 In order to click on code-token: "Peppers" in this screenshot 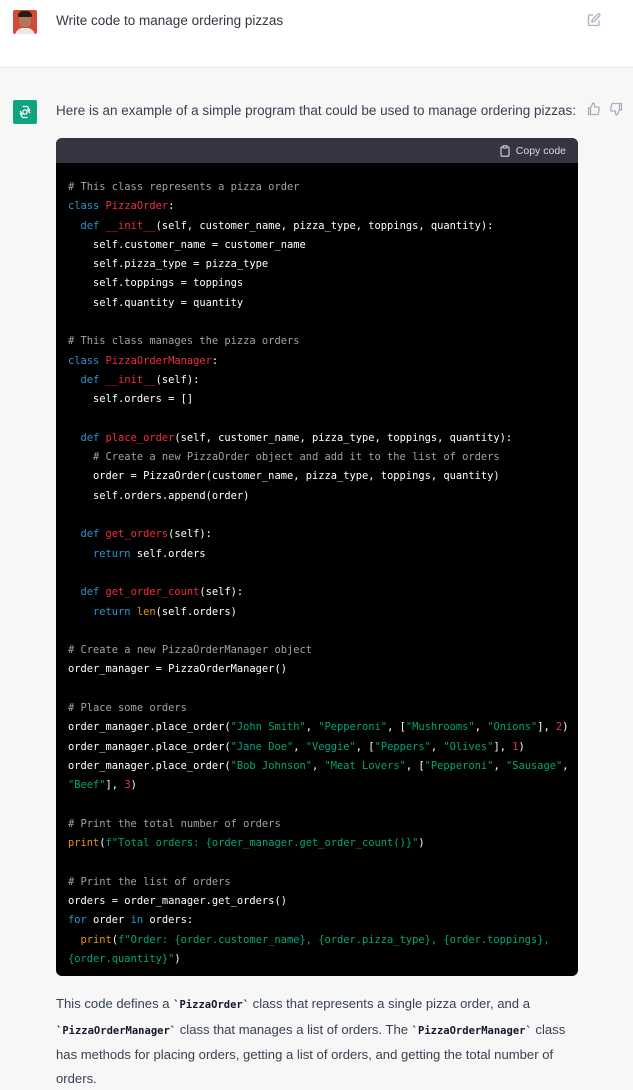, I will do `click(402, 746)`.